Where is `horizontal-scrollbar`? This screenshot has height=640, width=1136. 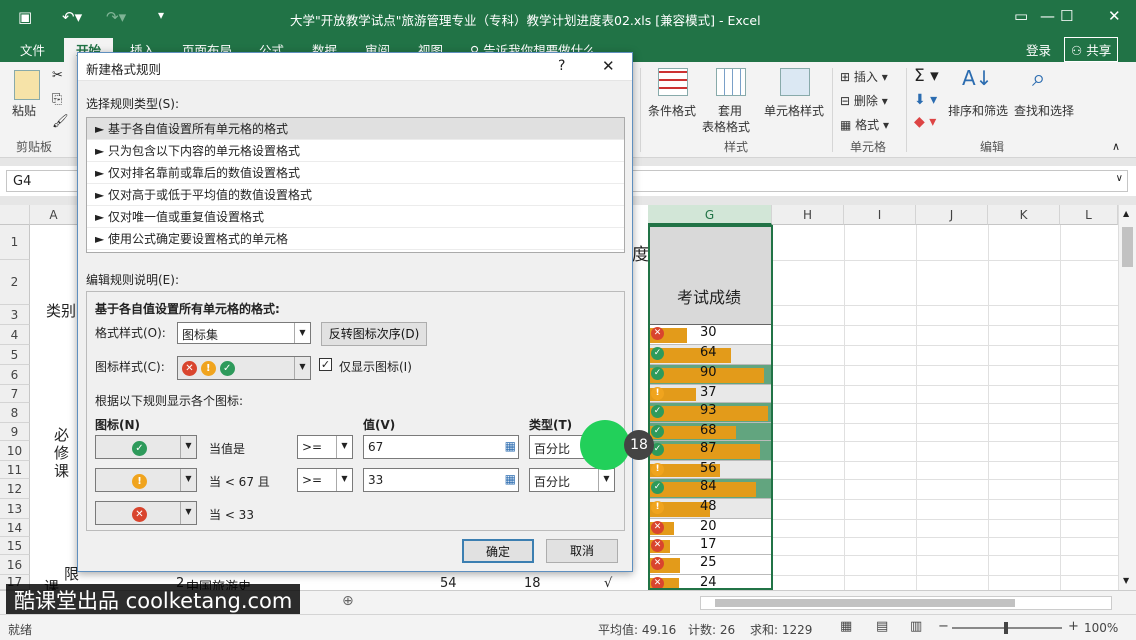 horizontal-scrollbar is located at coordinates (906, 603).